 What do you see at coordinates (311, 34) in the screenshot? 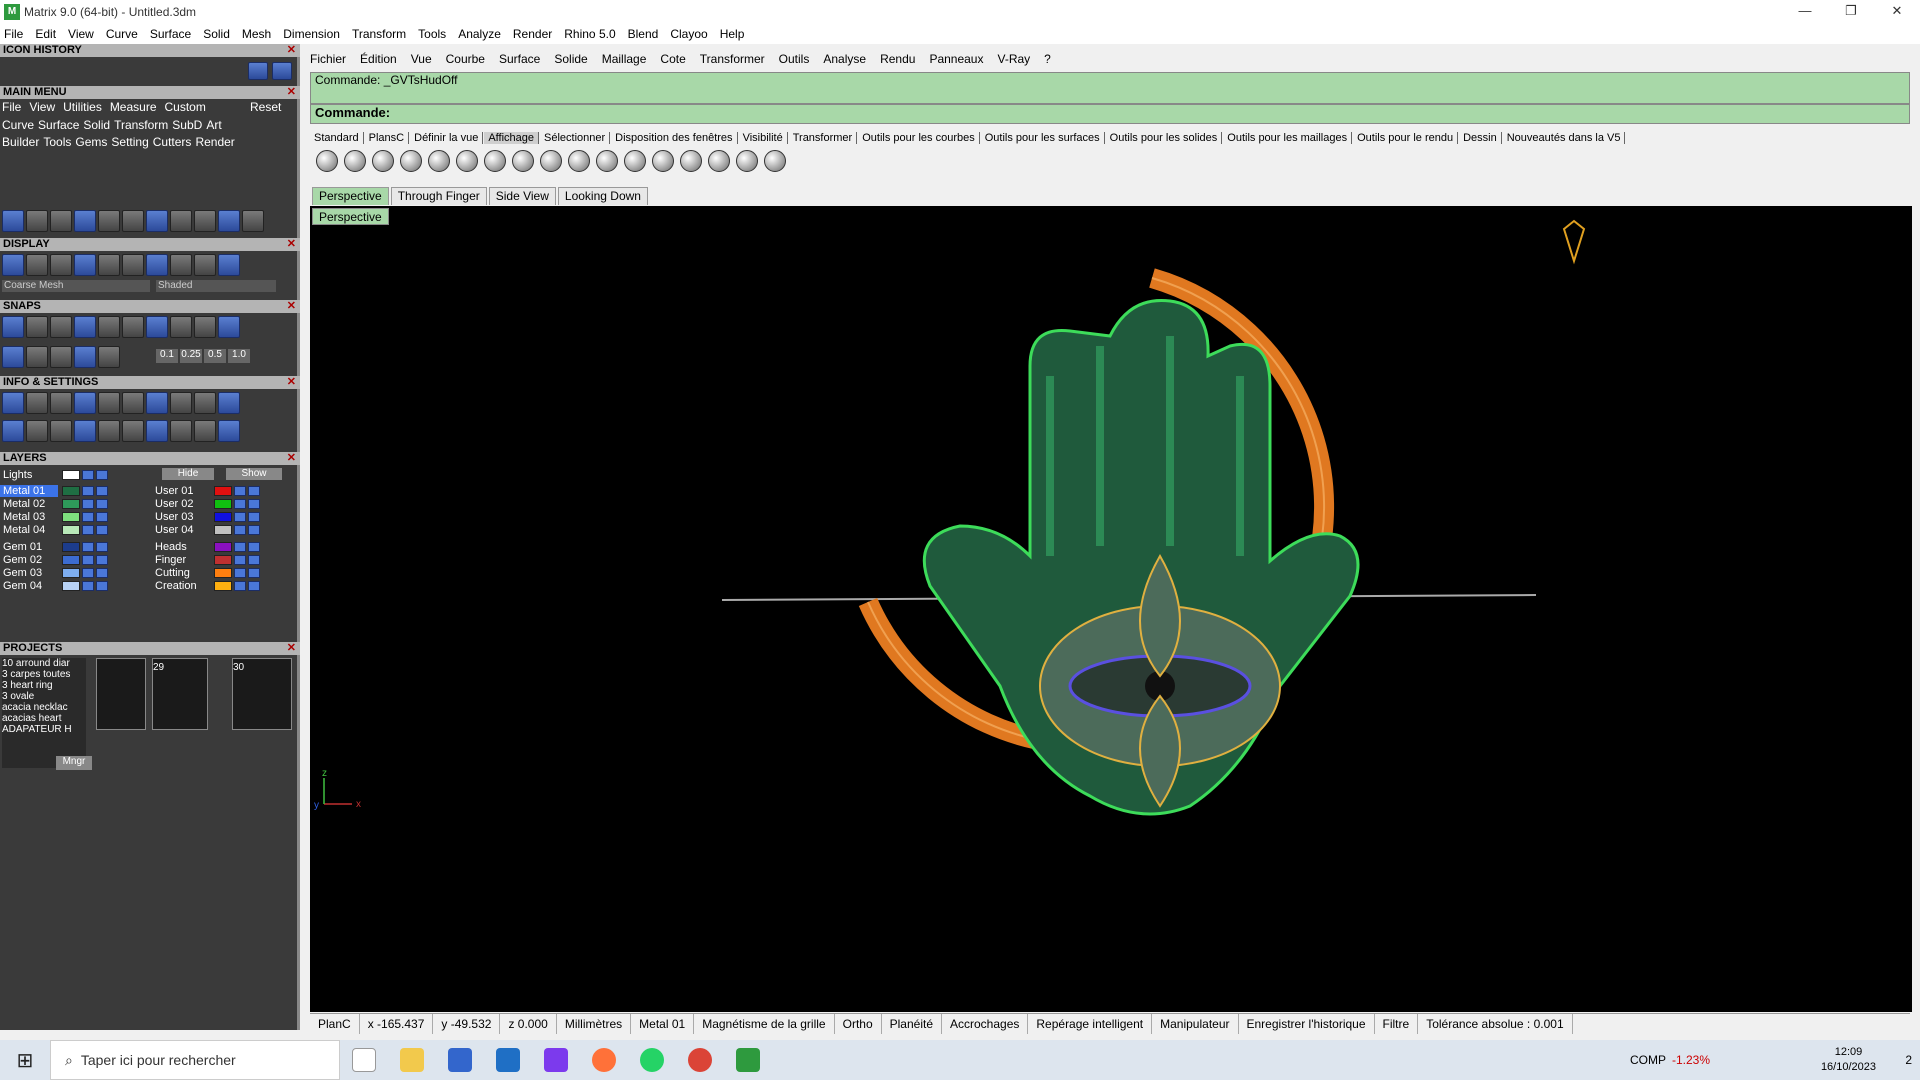
I see `menu-dimension: Dimension` at bounding box center [311, 34].